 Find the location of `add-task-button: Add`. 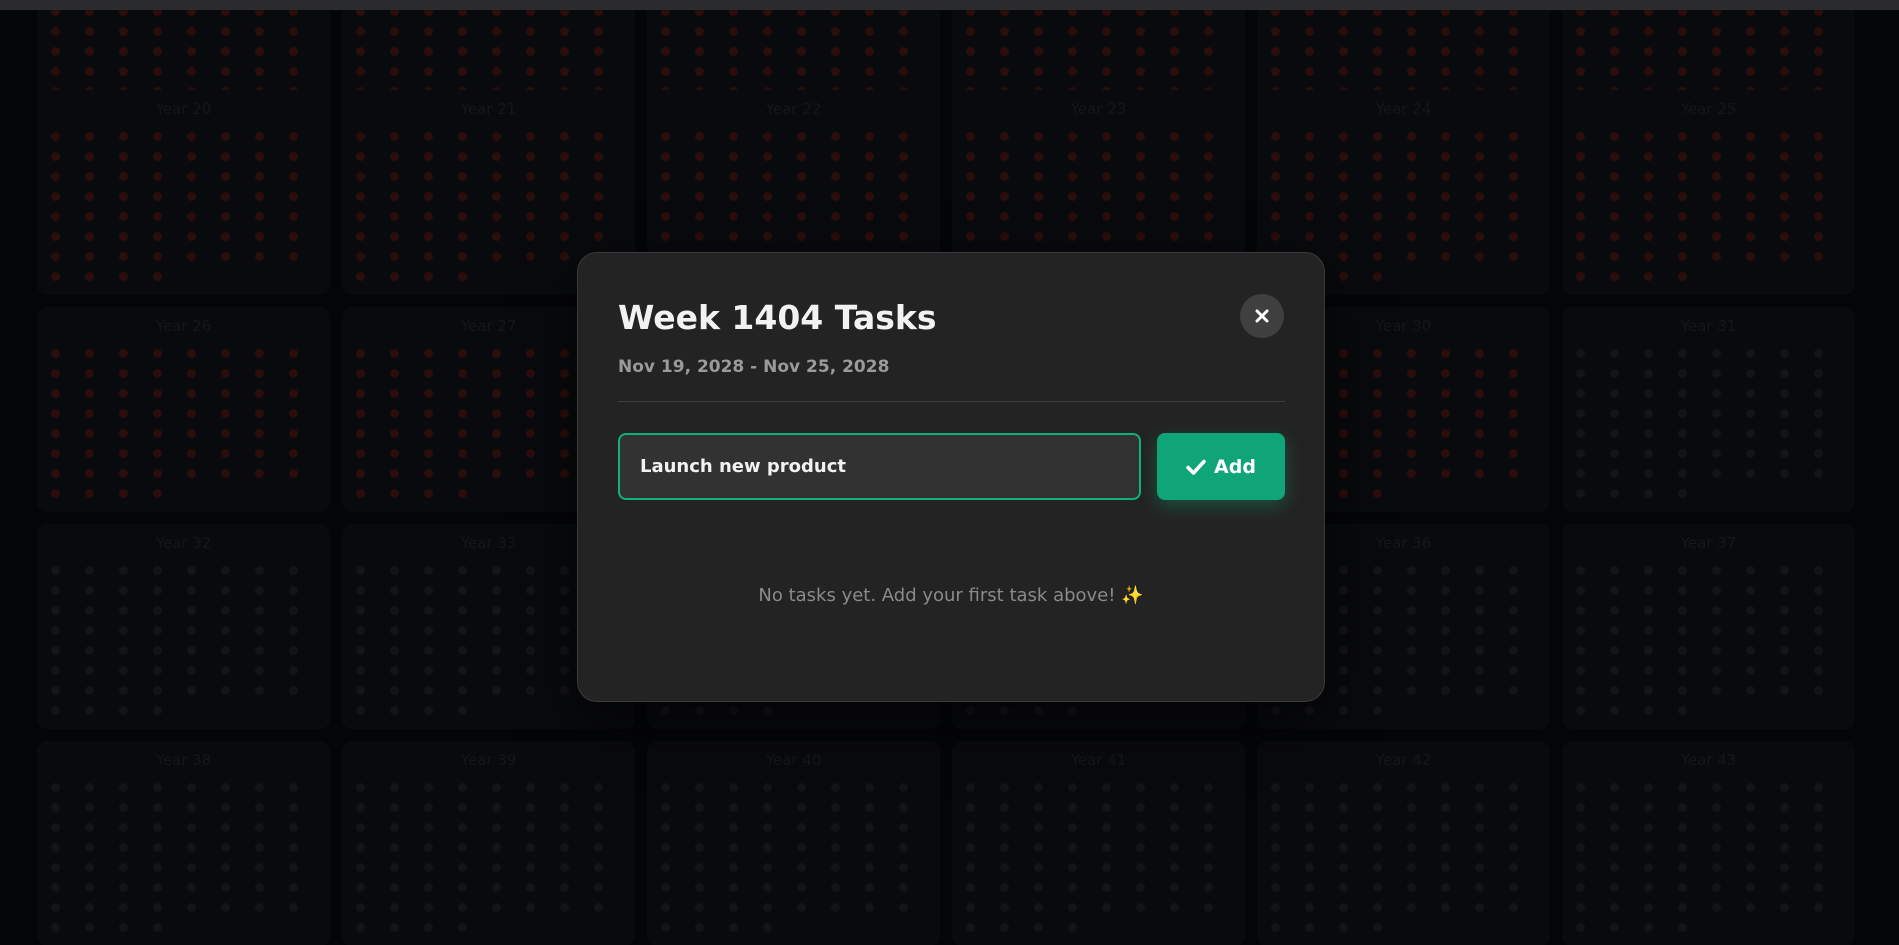

add-task-button: Add is located at coordinates (1221, 466).